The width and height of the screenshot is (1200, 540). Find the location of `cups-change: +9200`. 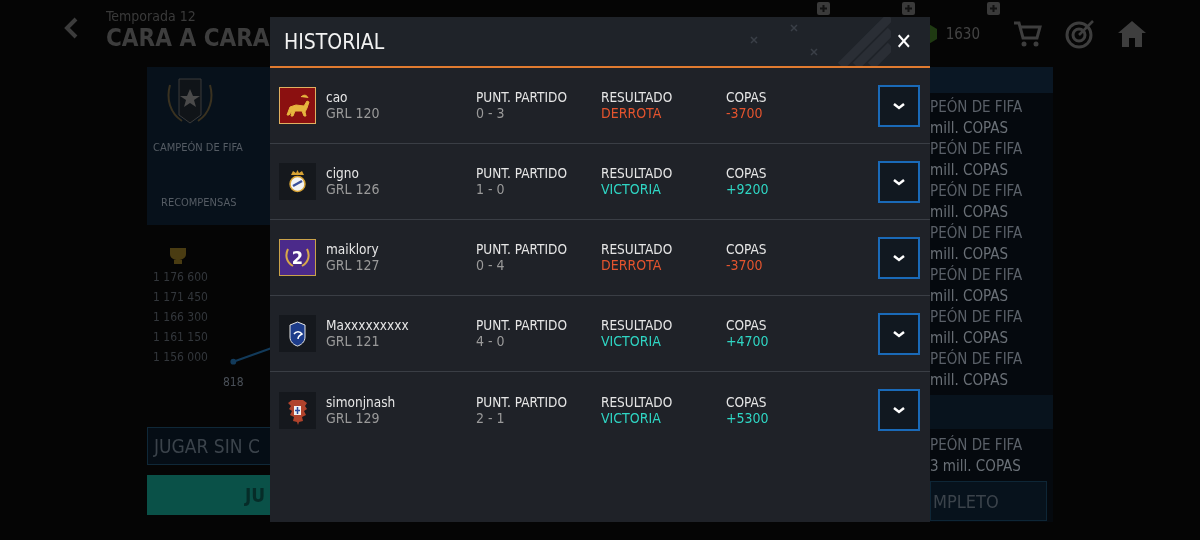

cups-change: +9200 is located at coordinates (748, 189).